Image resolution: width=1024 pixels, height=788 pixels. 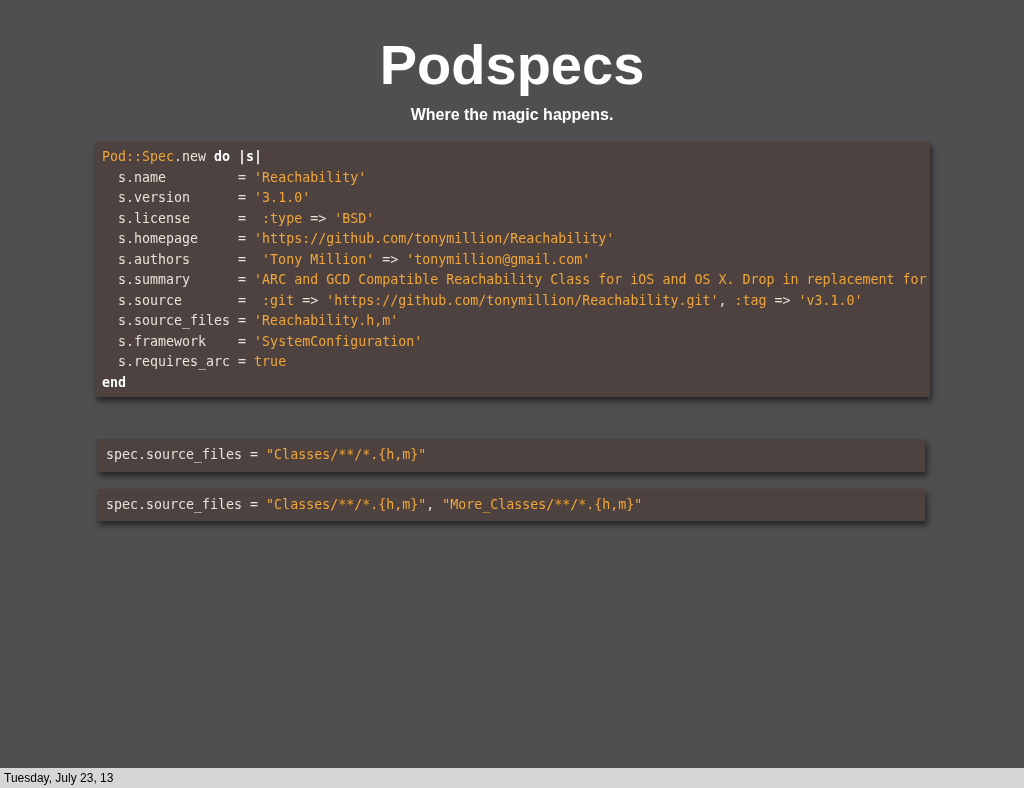 What do you see at coordinates (242, 177) in the screenshot?
I see `code-line: s.name = 'Reachability'` at bounding box center [242, 177].